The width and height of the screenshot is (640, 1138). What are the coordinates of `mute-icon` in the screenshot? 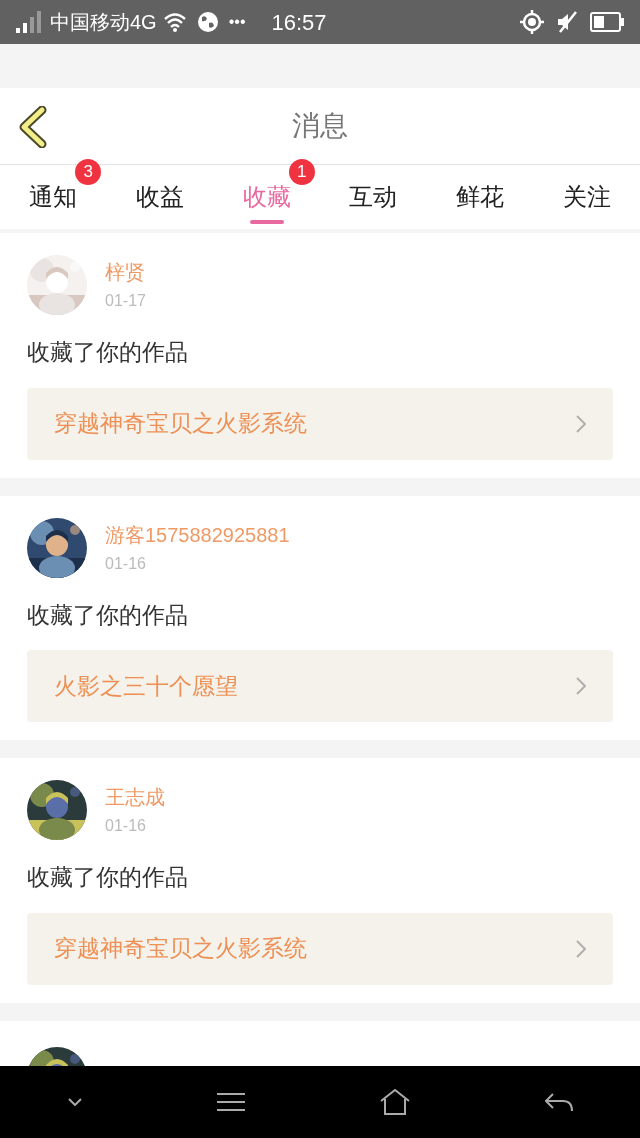 It's located at (567, 22).